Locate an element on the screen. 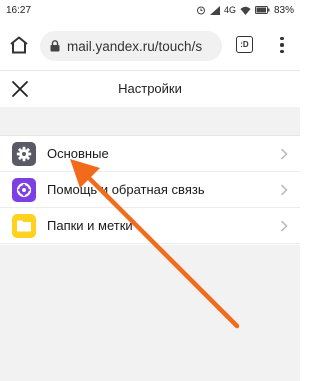 This screenshot has width=320, height=381. status-time: 16:27 is located at coordinates (19, 10).